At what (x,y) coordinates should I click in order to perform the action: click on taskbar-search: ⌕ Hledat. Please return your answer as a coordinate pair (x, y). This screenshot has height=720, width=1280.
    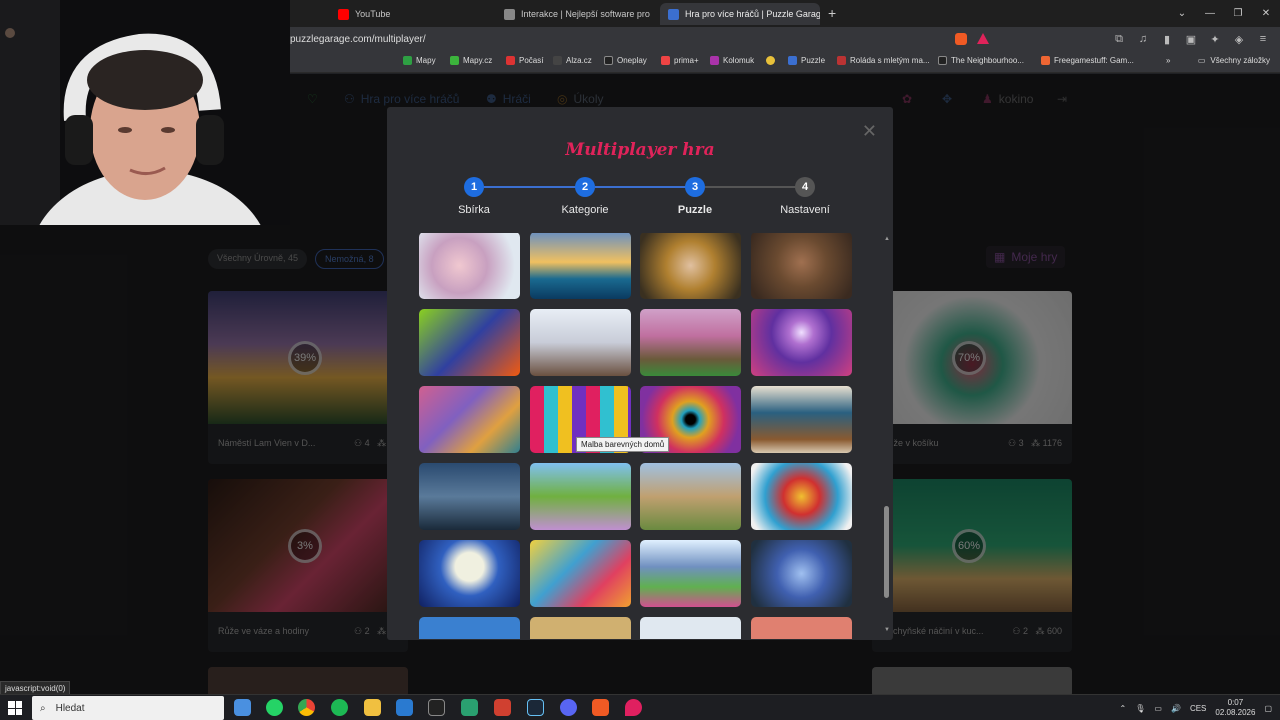
    Looking at the image, I should click on (128, 708).